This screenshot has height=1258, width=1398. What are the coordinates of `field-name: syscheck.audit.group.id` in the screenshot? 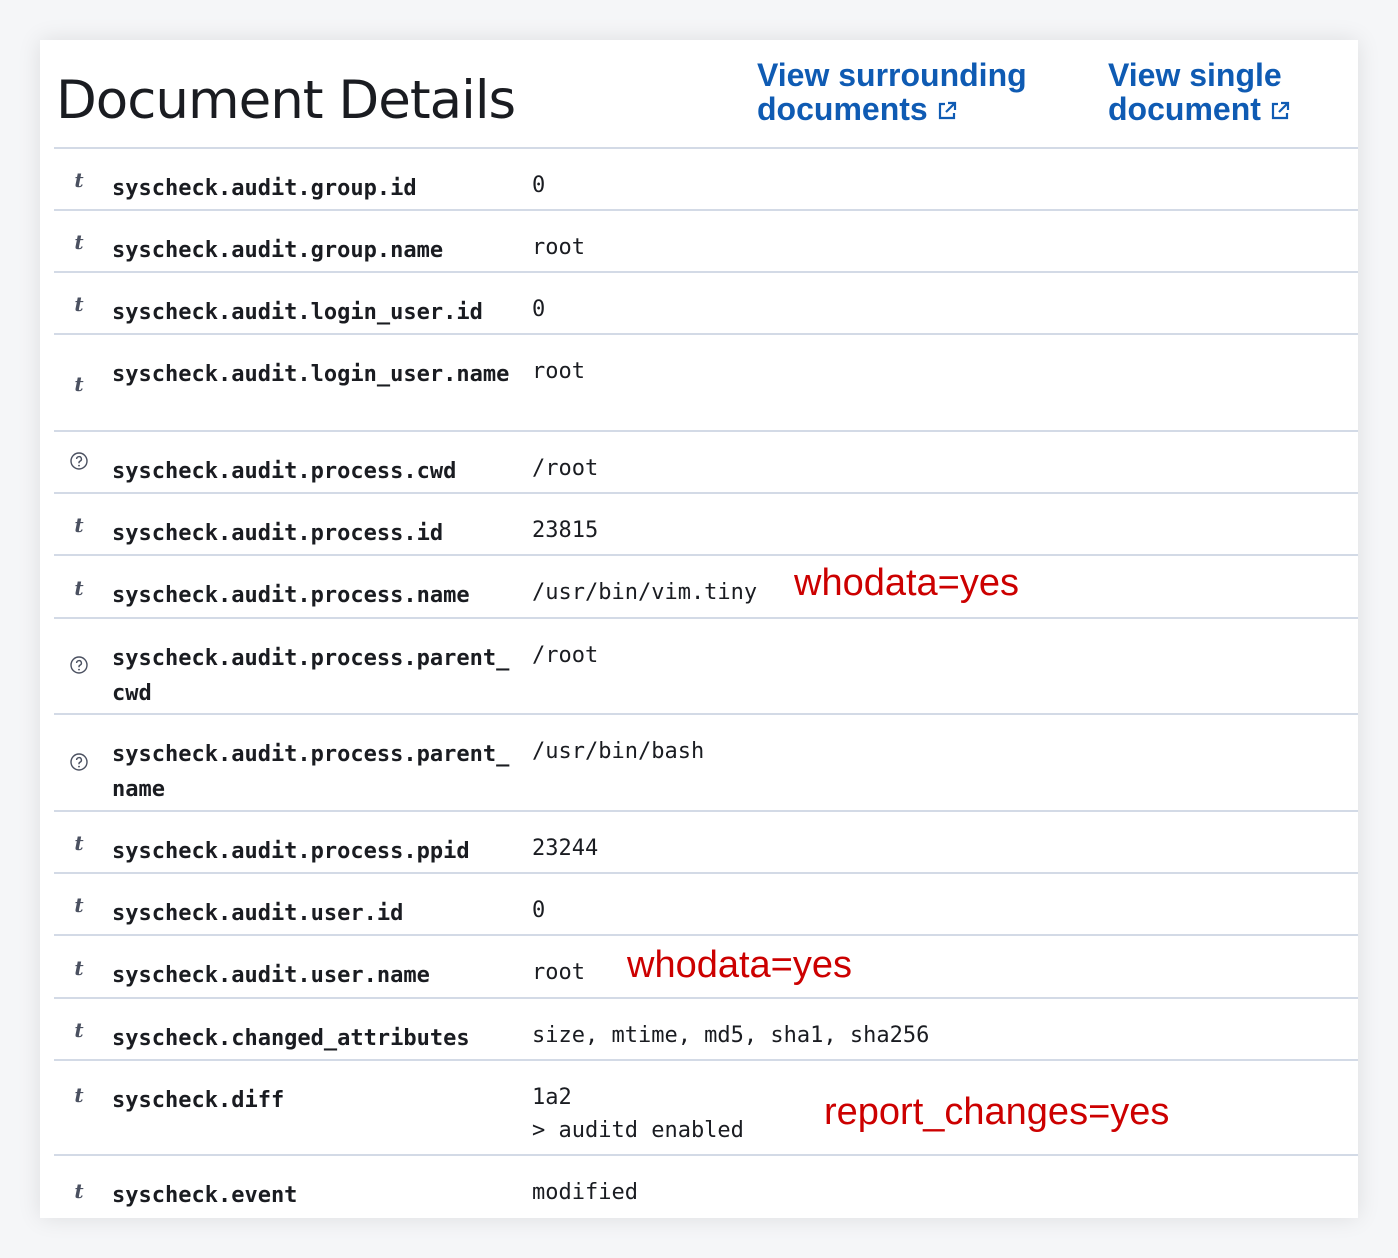 It's located at (264, 188).